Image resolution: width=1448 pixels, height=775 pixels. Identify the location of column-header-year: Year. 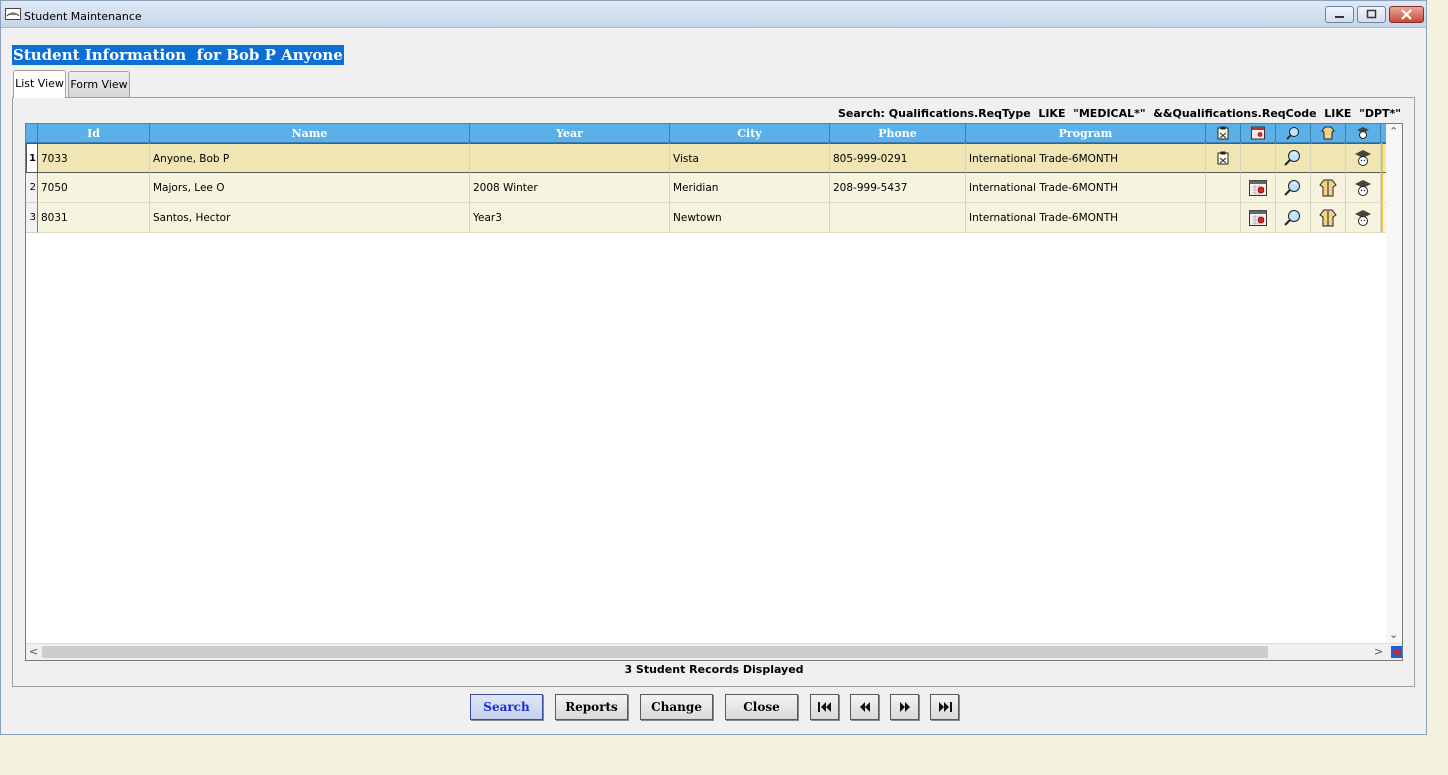
(570, 133).